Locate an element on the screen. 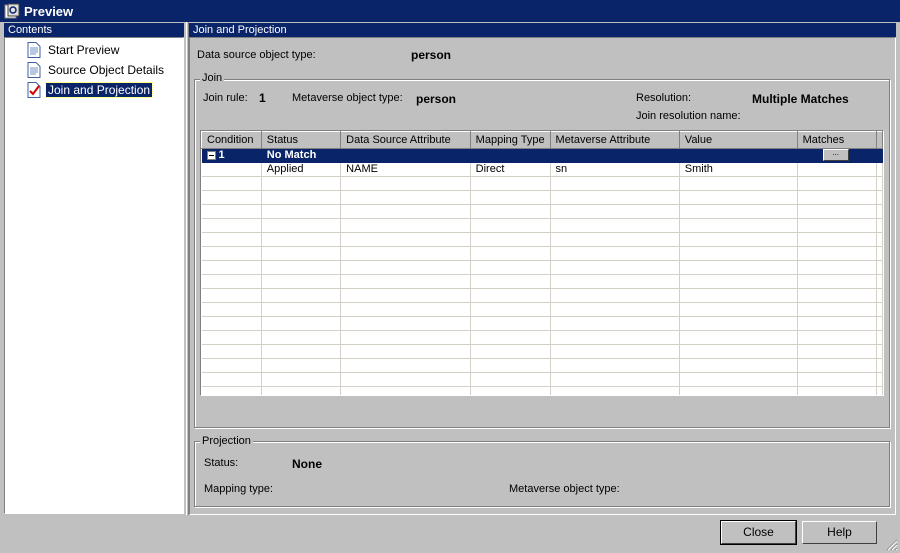 The width and height of the screenshot is (900, 553). mv-attr-cell: sn is located at coordinates (615, 169).